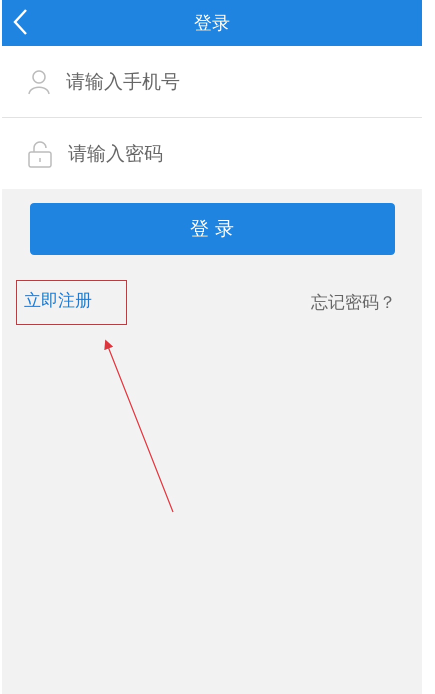 The width and height of the screenshot is (435, 694). What do you see at coordinates (216, 82) in the screenshot?
I see `phone-field: 请输入手机号` at bounding box center [216, 82].